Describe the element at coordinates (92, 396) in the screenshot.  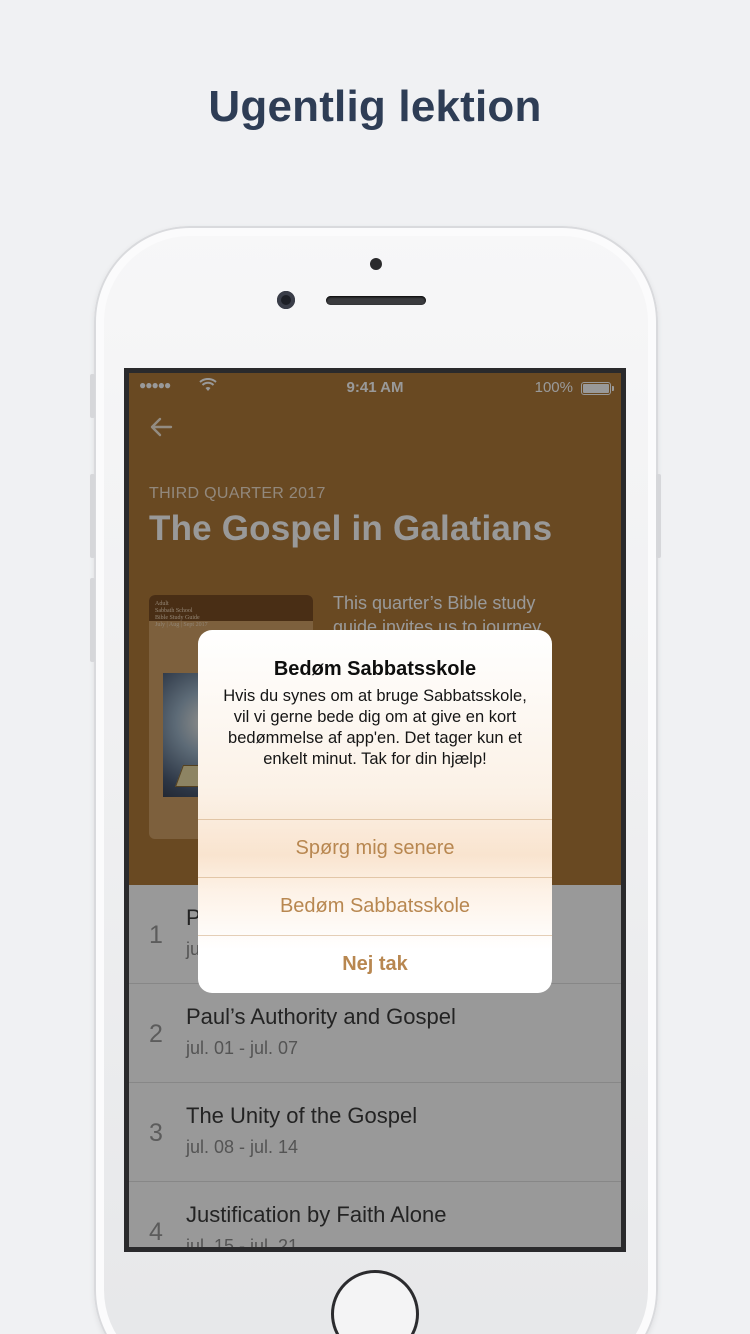
I see `side-button-mute` at that location.